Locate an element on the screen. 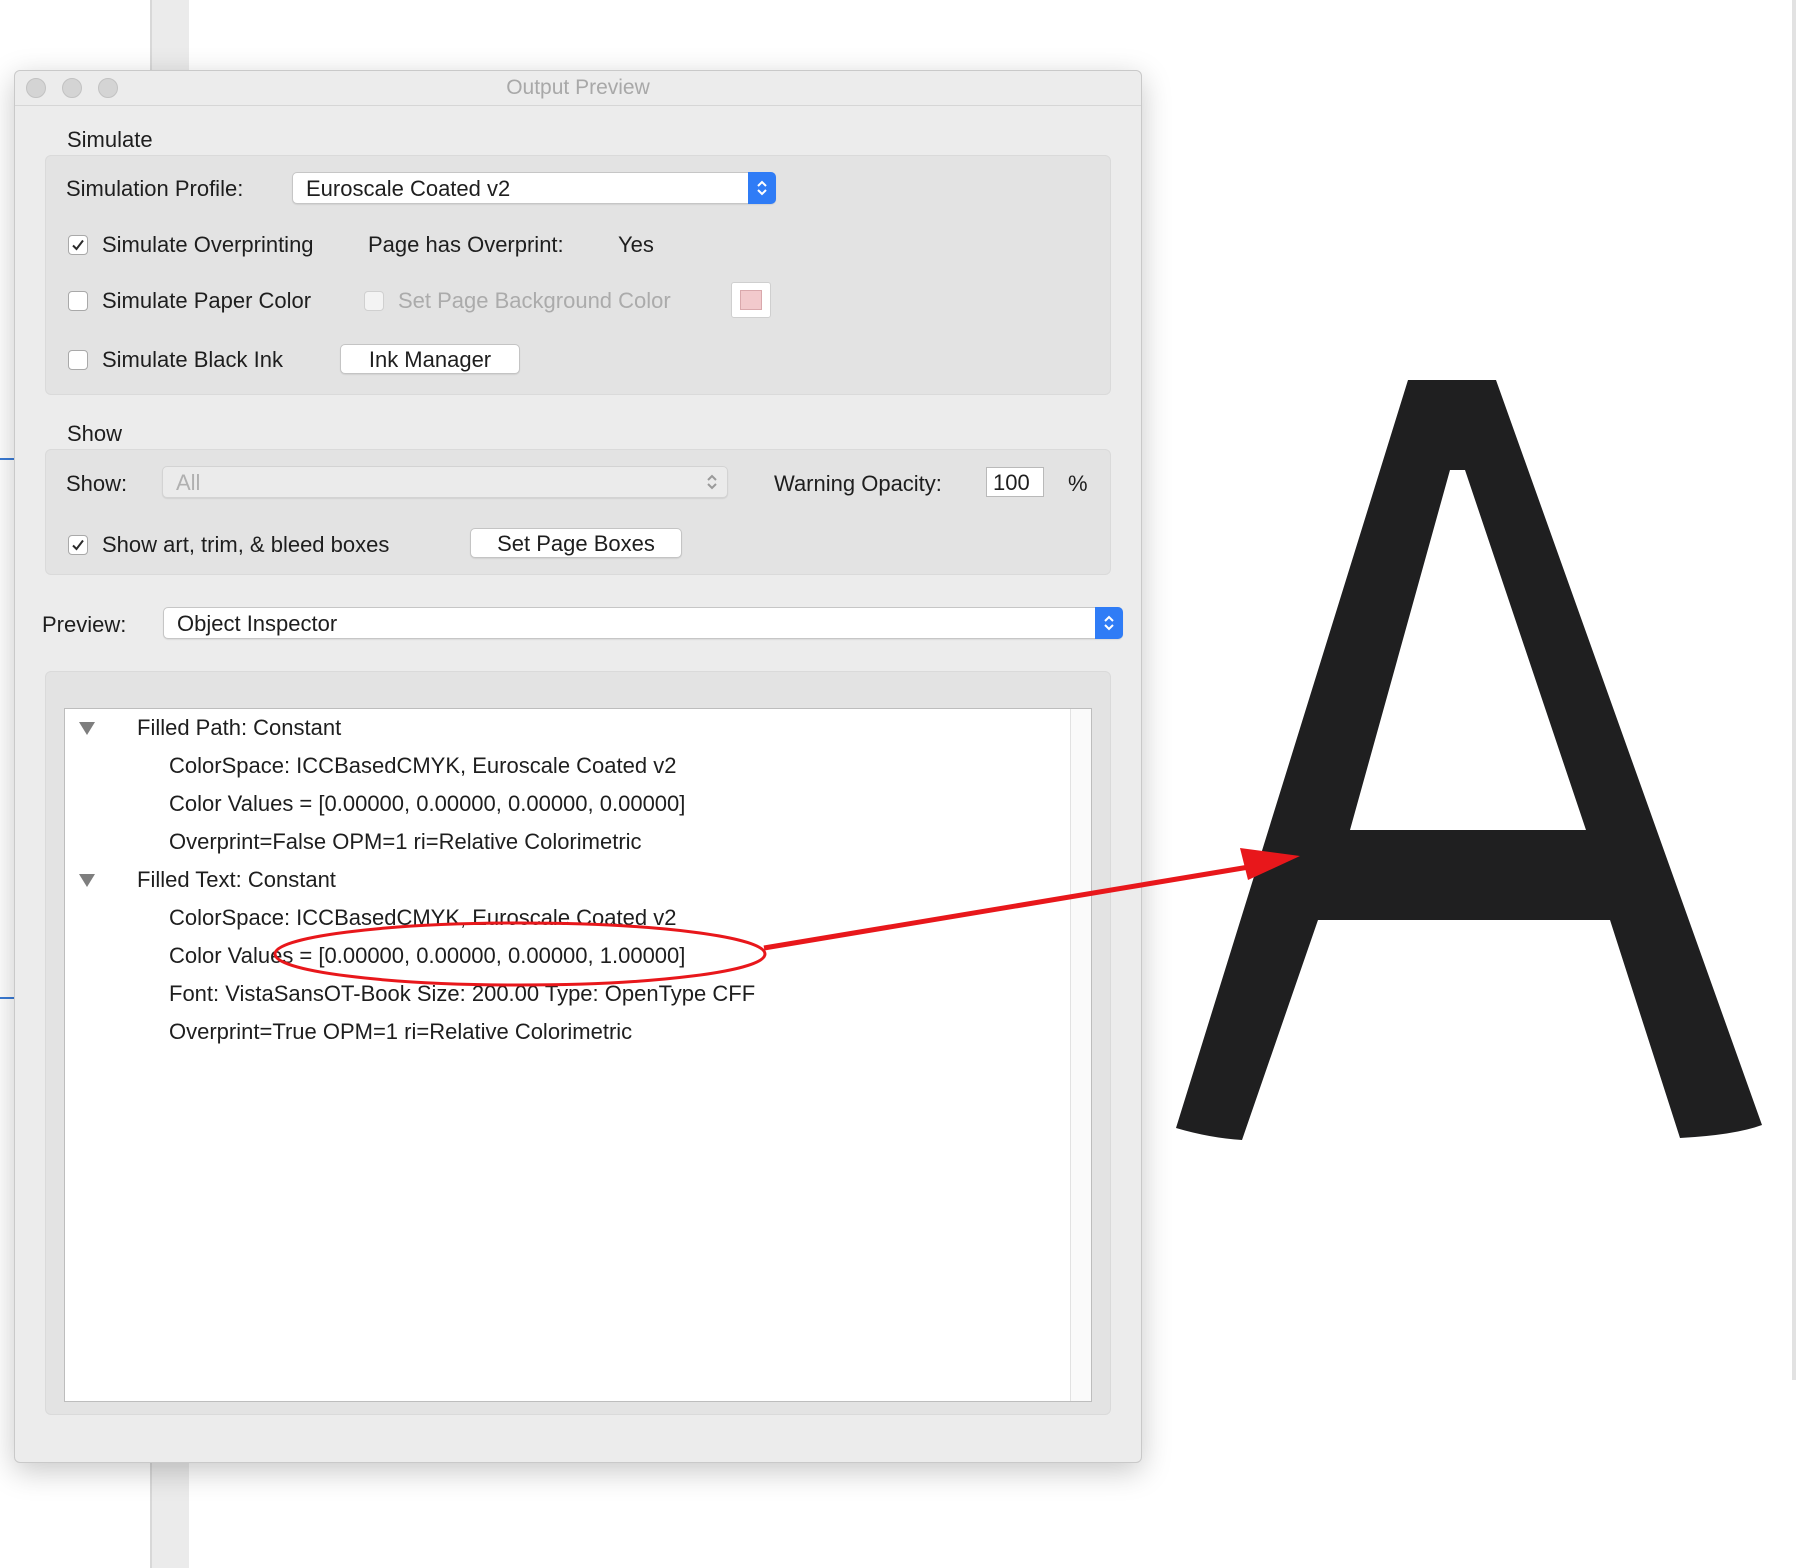 The width and height of the screenshot is (1796, 1568). swatch-fill is located at coordinates (751, 300).